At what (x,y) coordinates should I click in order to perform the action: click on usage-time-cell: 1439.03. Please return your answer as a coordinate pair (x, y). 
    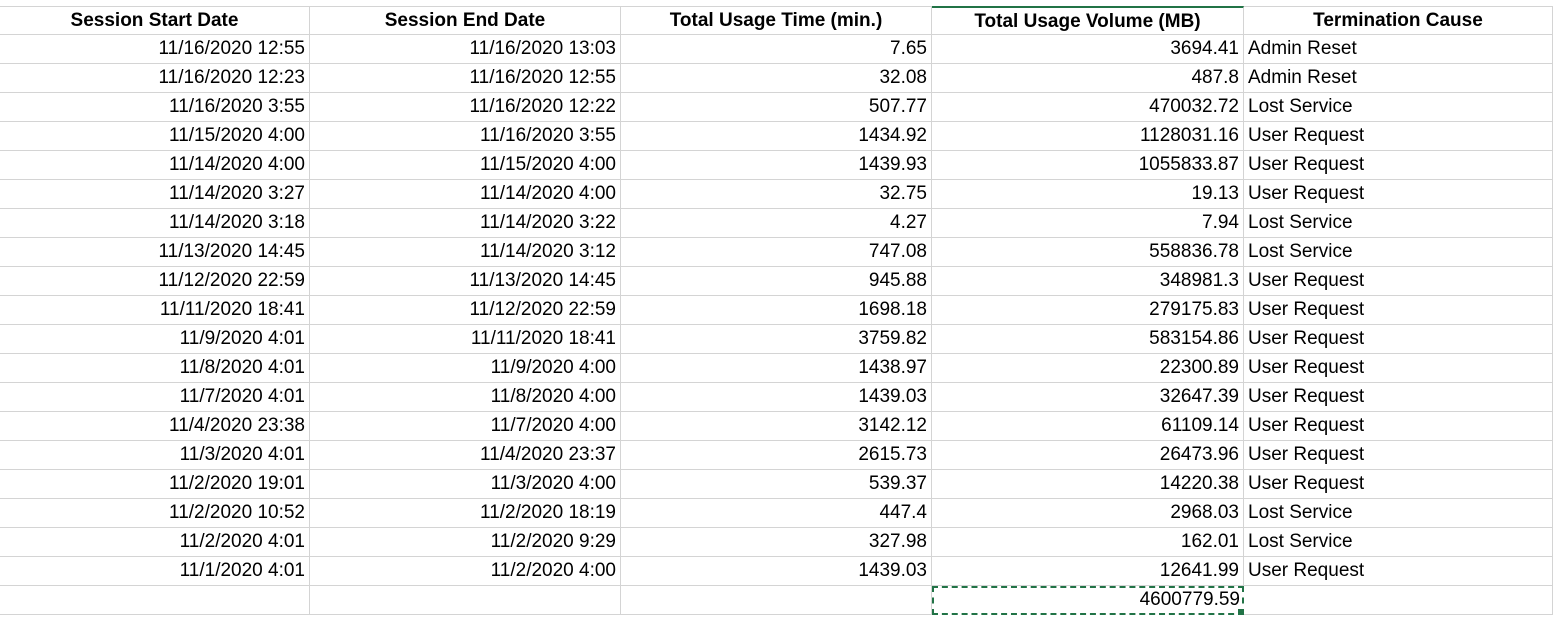
    Looking at the image, I should click on (776, 571).